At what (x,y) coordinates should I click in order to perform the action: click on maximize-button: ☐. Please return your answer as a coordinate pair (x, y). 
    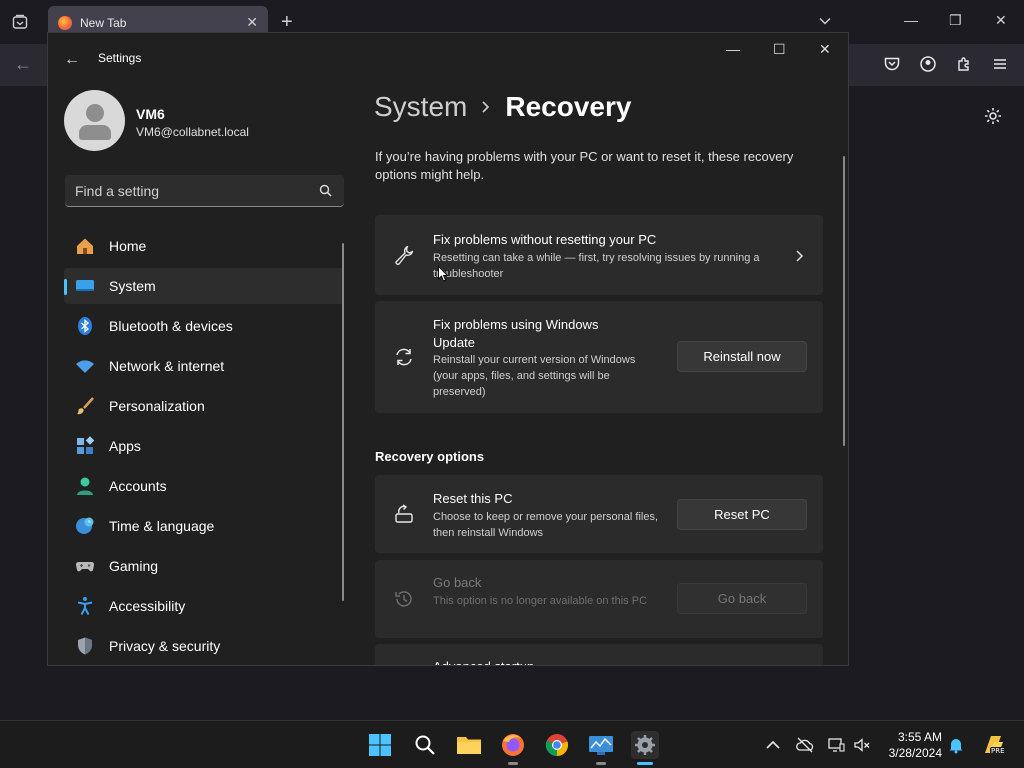
    Looking at the image, I should click on (779, 49).